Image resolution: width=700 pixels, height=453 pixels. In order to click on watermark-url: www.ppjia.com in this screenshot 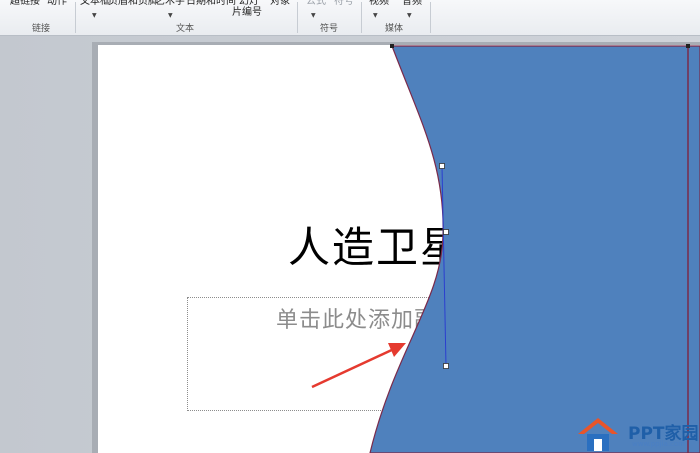, I will do `click(658, 444)`.